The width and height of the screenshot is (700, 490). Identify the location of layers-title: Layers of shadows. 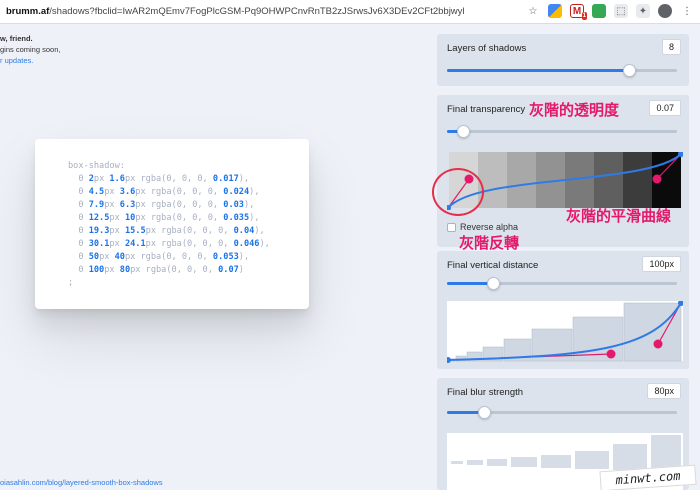
(487, 48).